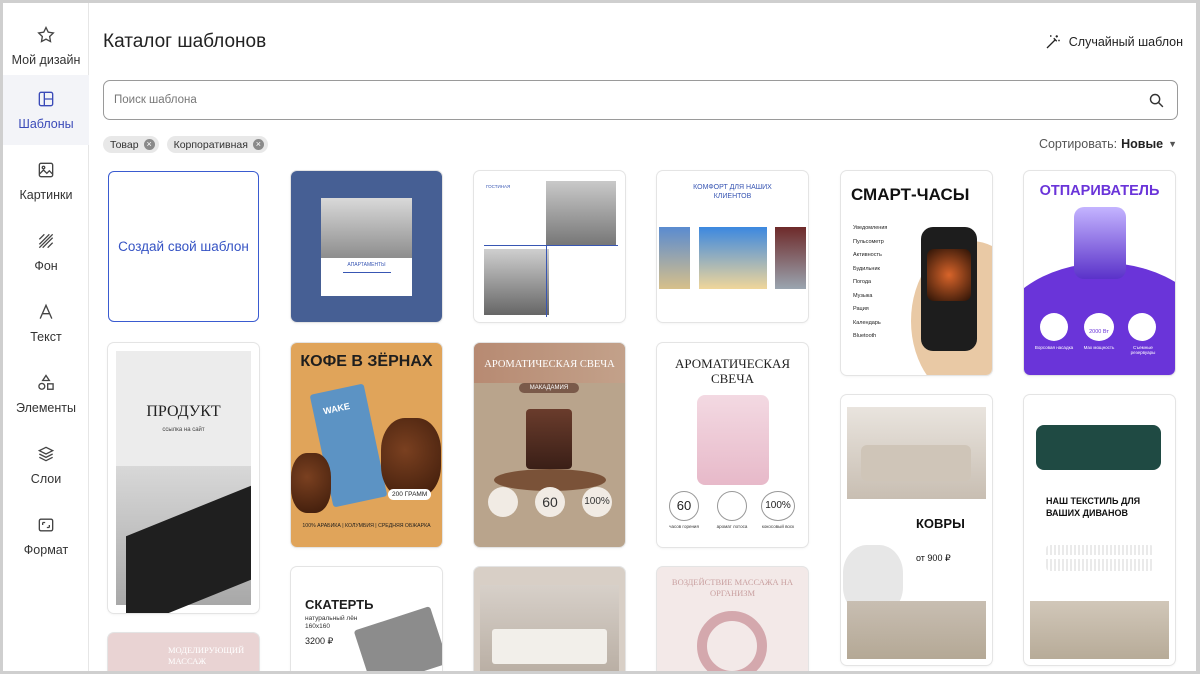 Image resolution: width=1200 pixels, height=674 pixels. Describe the element at coordinates (732, 619) in the screenshot. I see `template-card-massage-effects: ВОЗДЕЙСТВИЕ МАССАЖА НА ОРГАНИЗМ` at that location.